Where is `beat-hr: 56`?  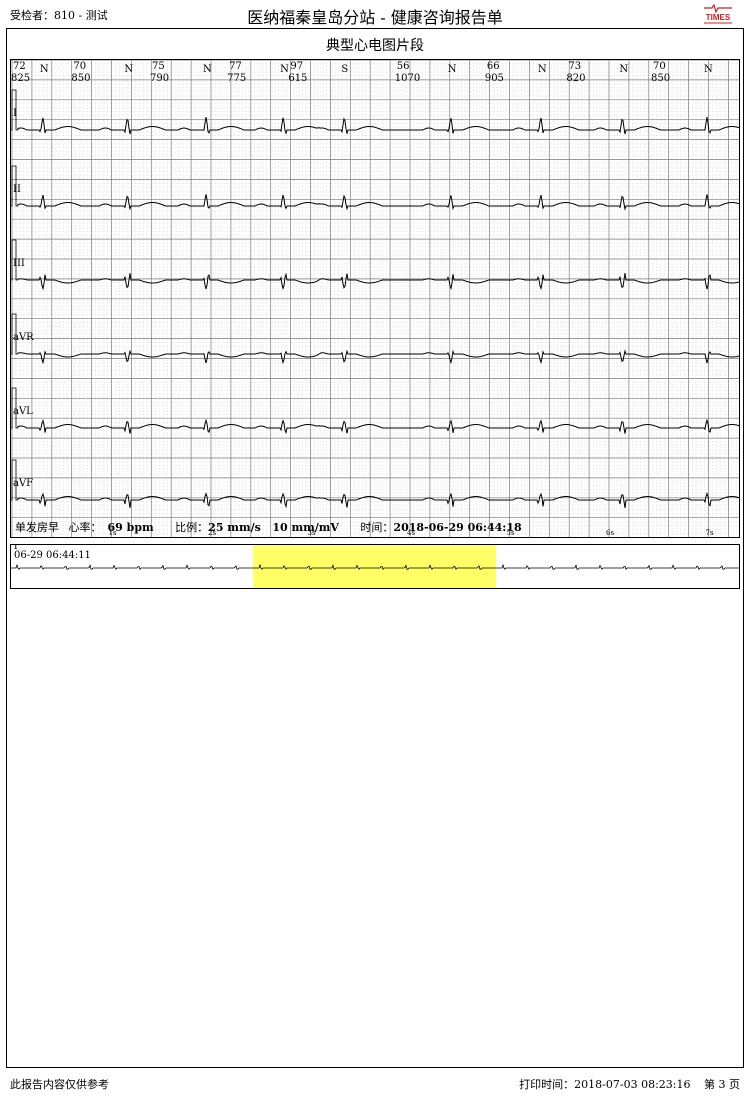 beat-hr: 56 is located at coordinates (403, 66).